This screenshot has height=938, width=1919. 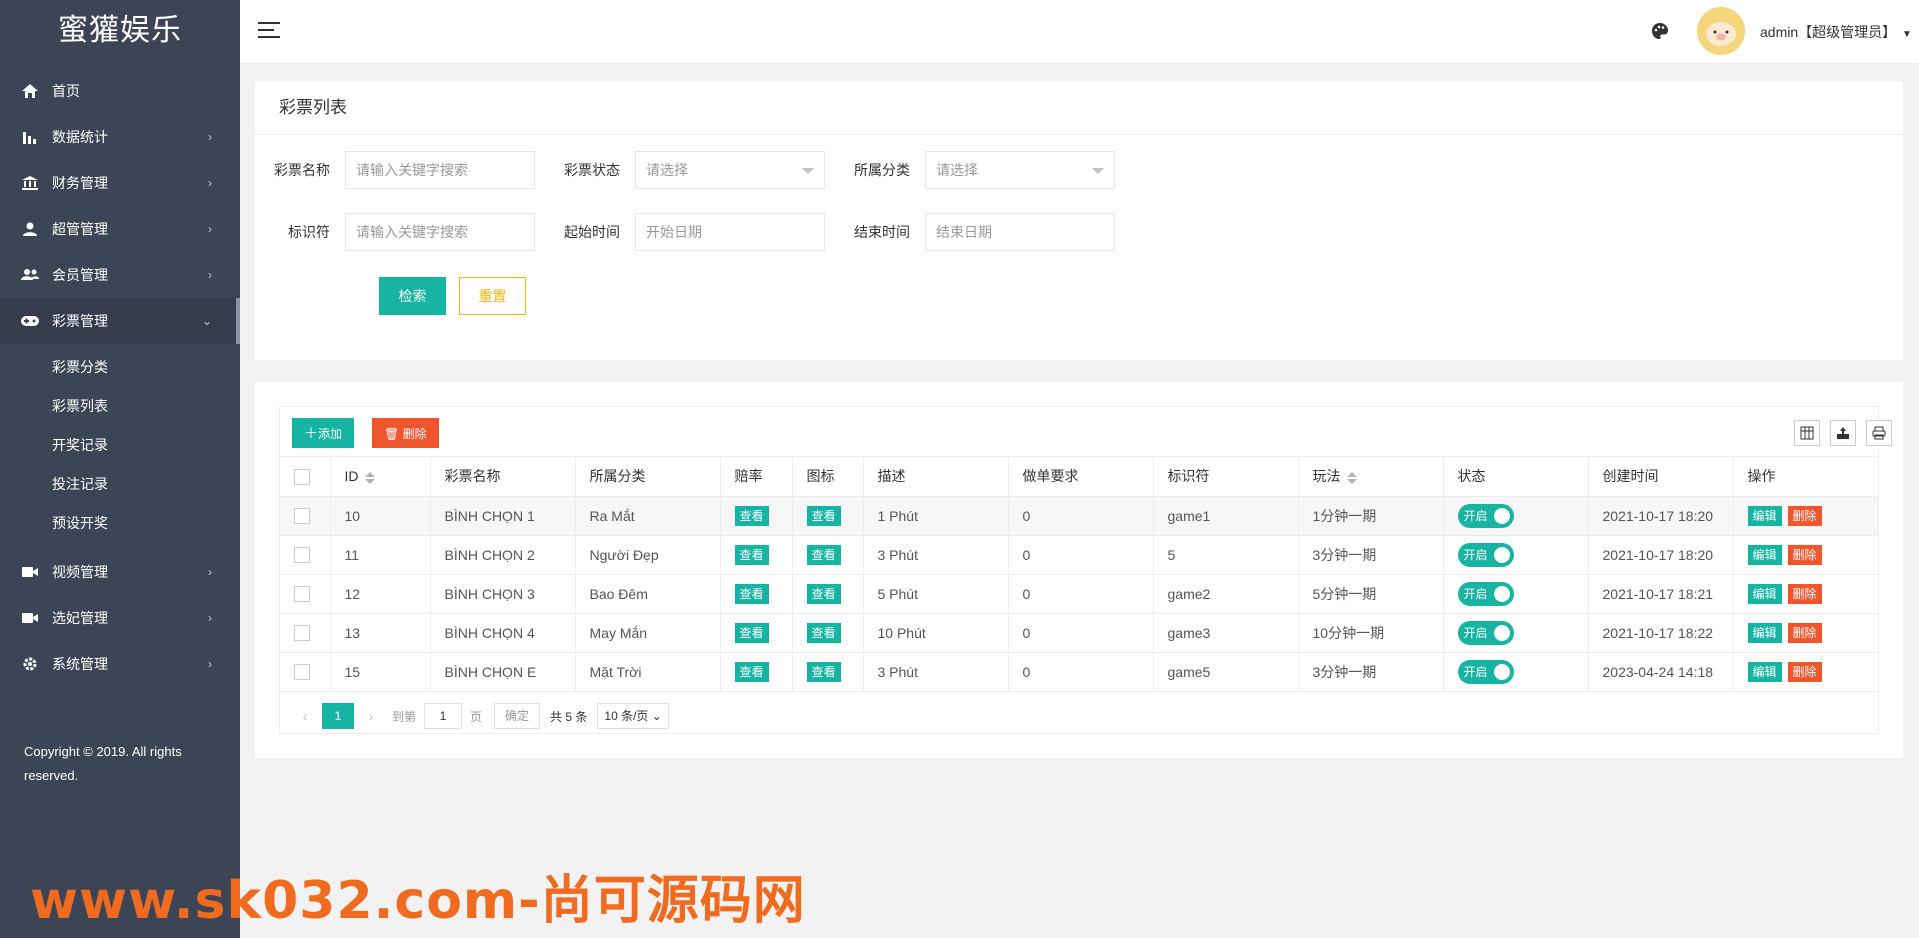 What do you see at coordinates (120, 275) in the screenshot?
I see `sidebar-item-members: 会员管理 ›` at bounding box center [120, 275].